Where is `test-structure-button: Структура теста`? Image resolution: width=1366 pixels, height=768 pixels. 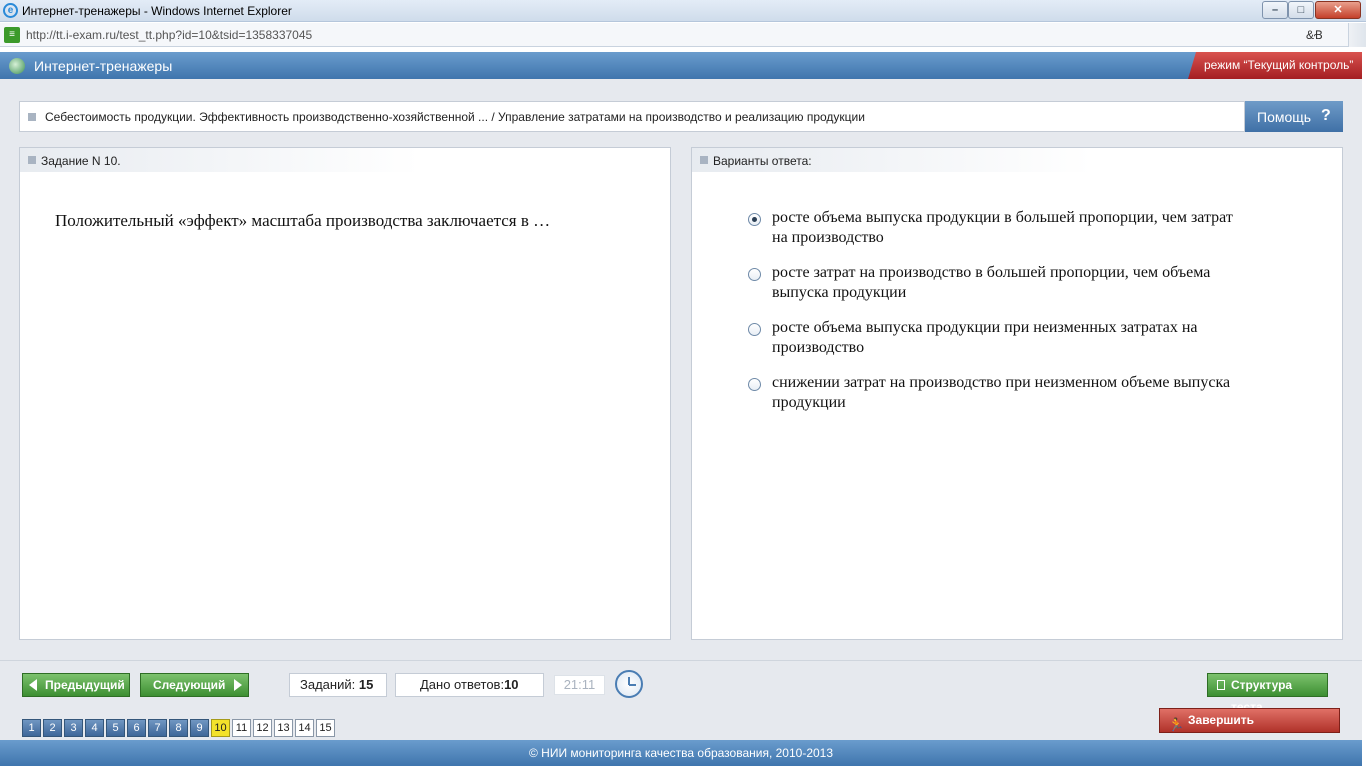 test-structure-button: Структура теста is located at coordinates (1267, 693).